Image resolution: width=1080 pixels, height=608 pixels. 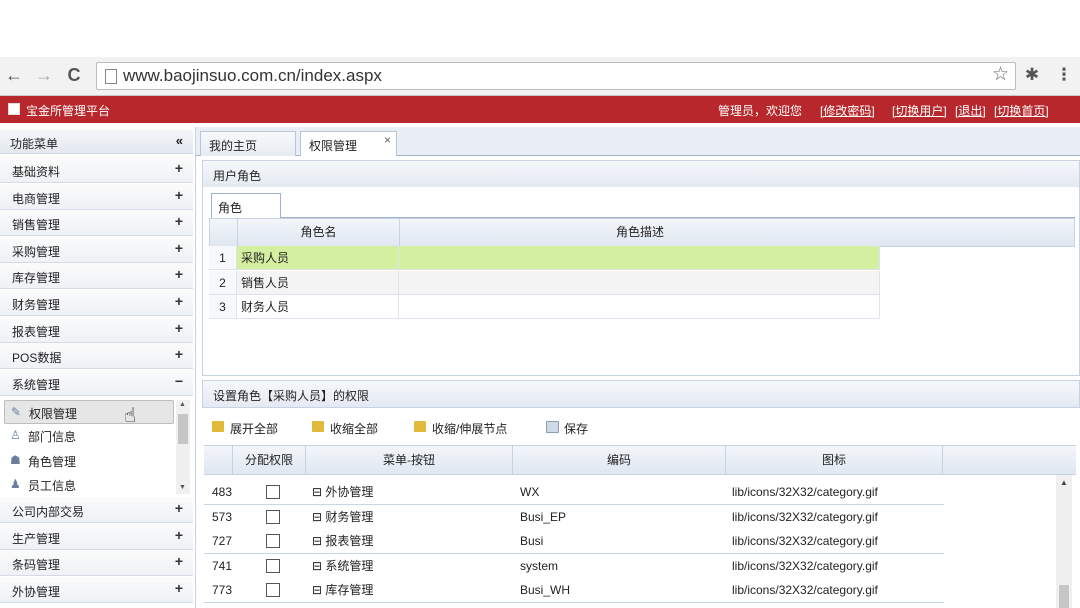 I want to click on column-header: 角色名, so click(x=319, y=232).